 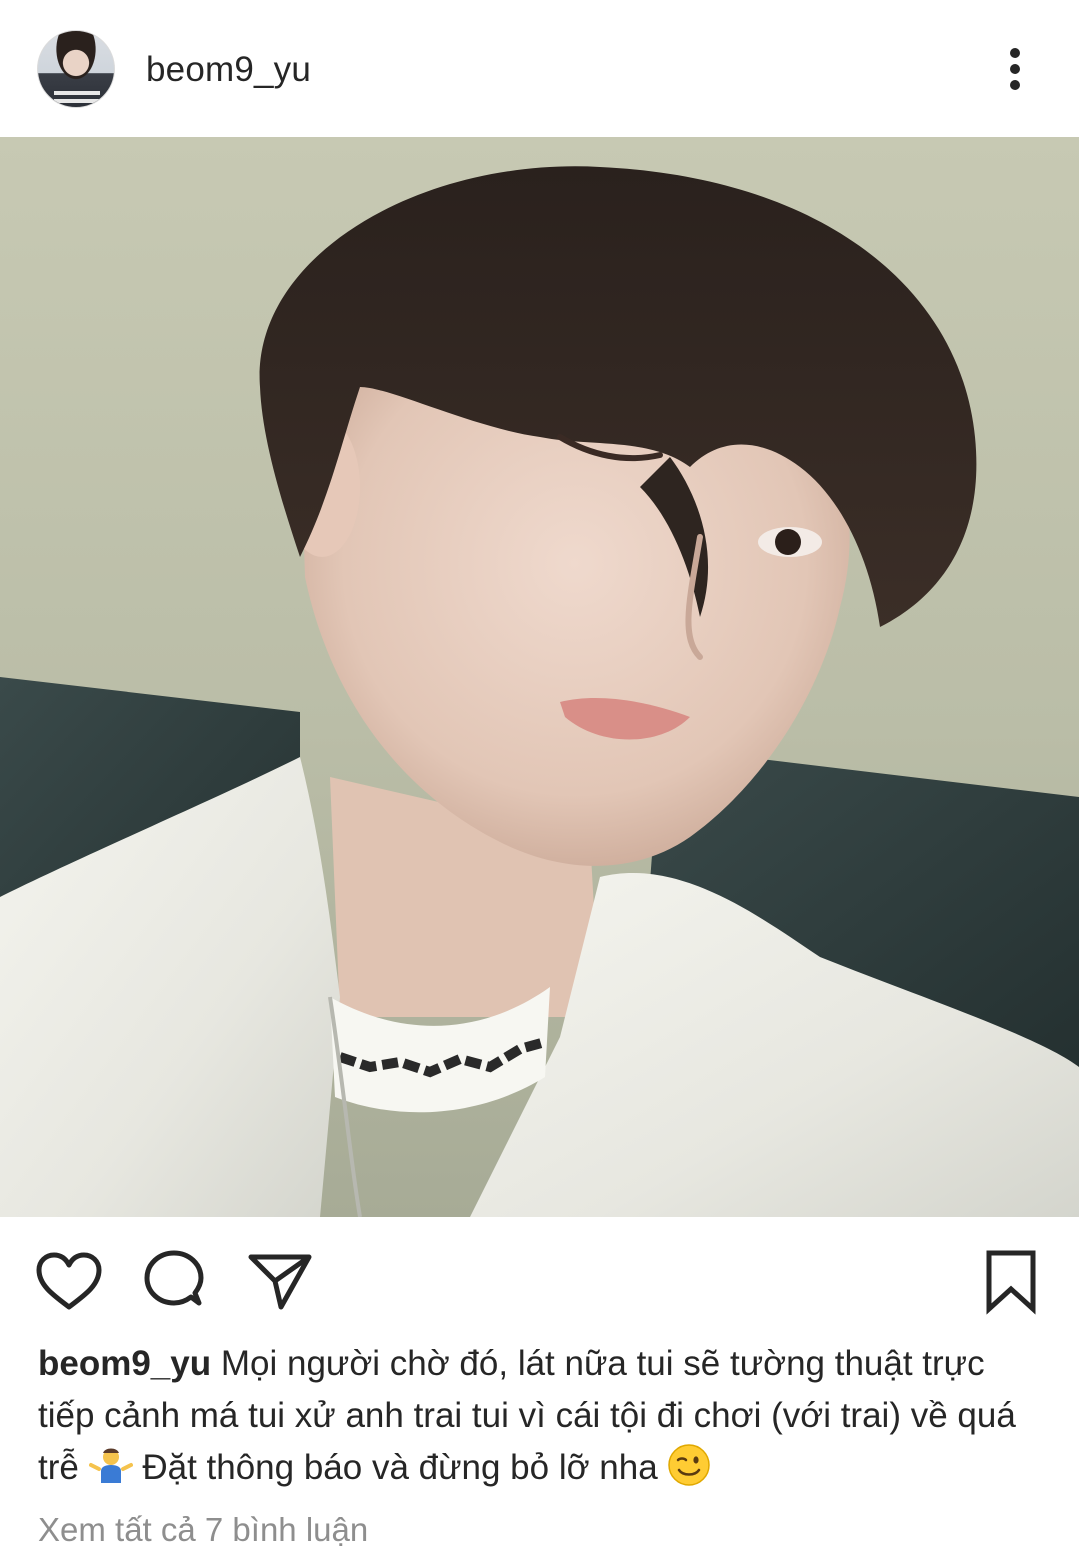 I want to click on comment-bubble-icon, so click(x=175, y=1283).